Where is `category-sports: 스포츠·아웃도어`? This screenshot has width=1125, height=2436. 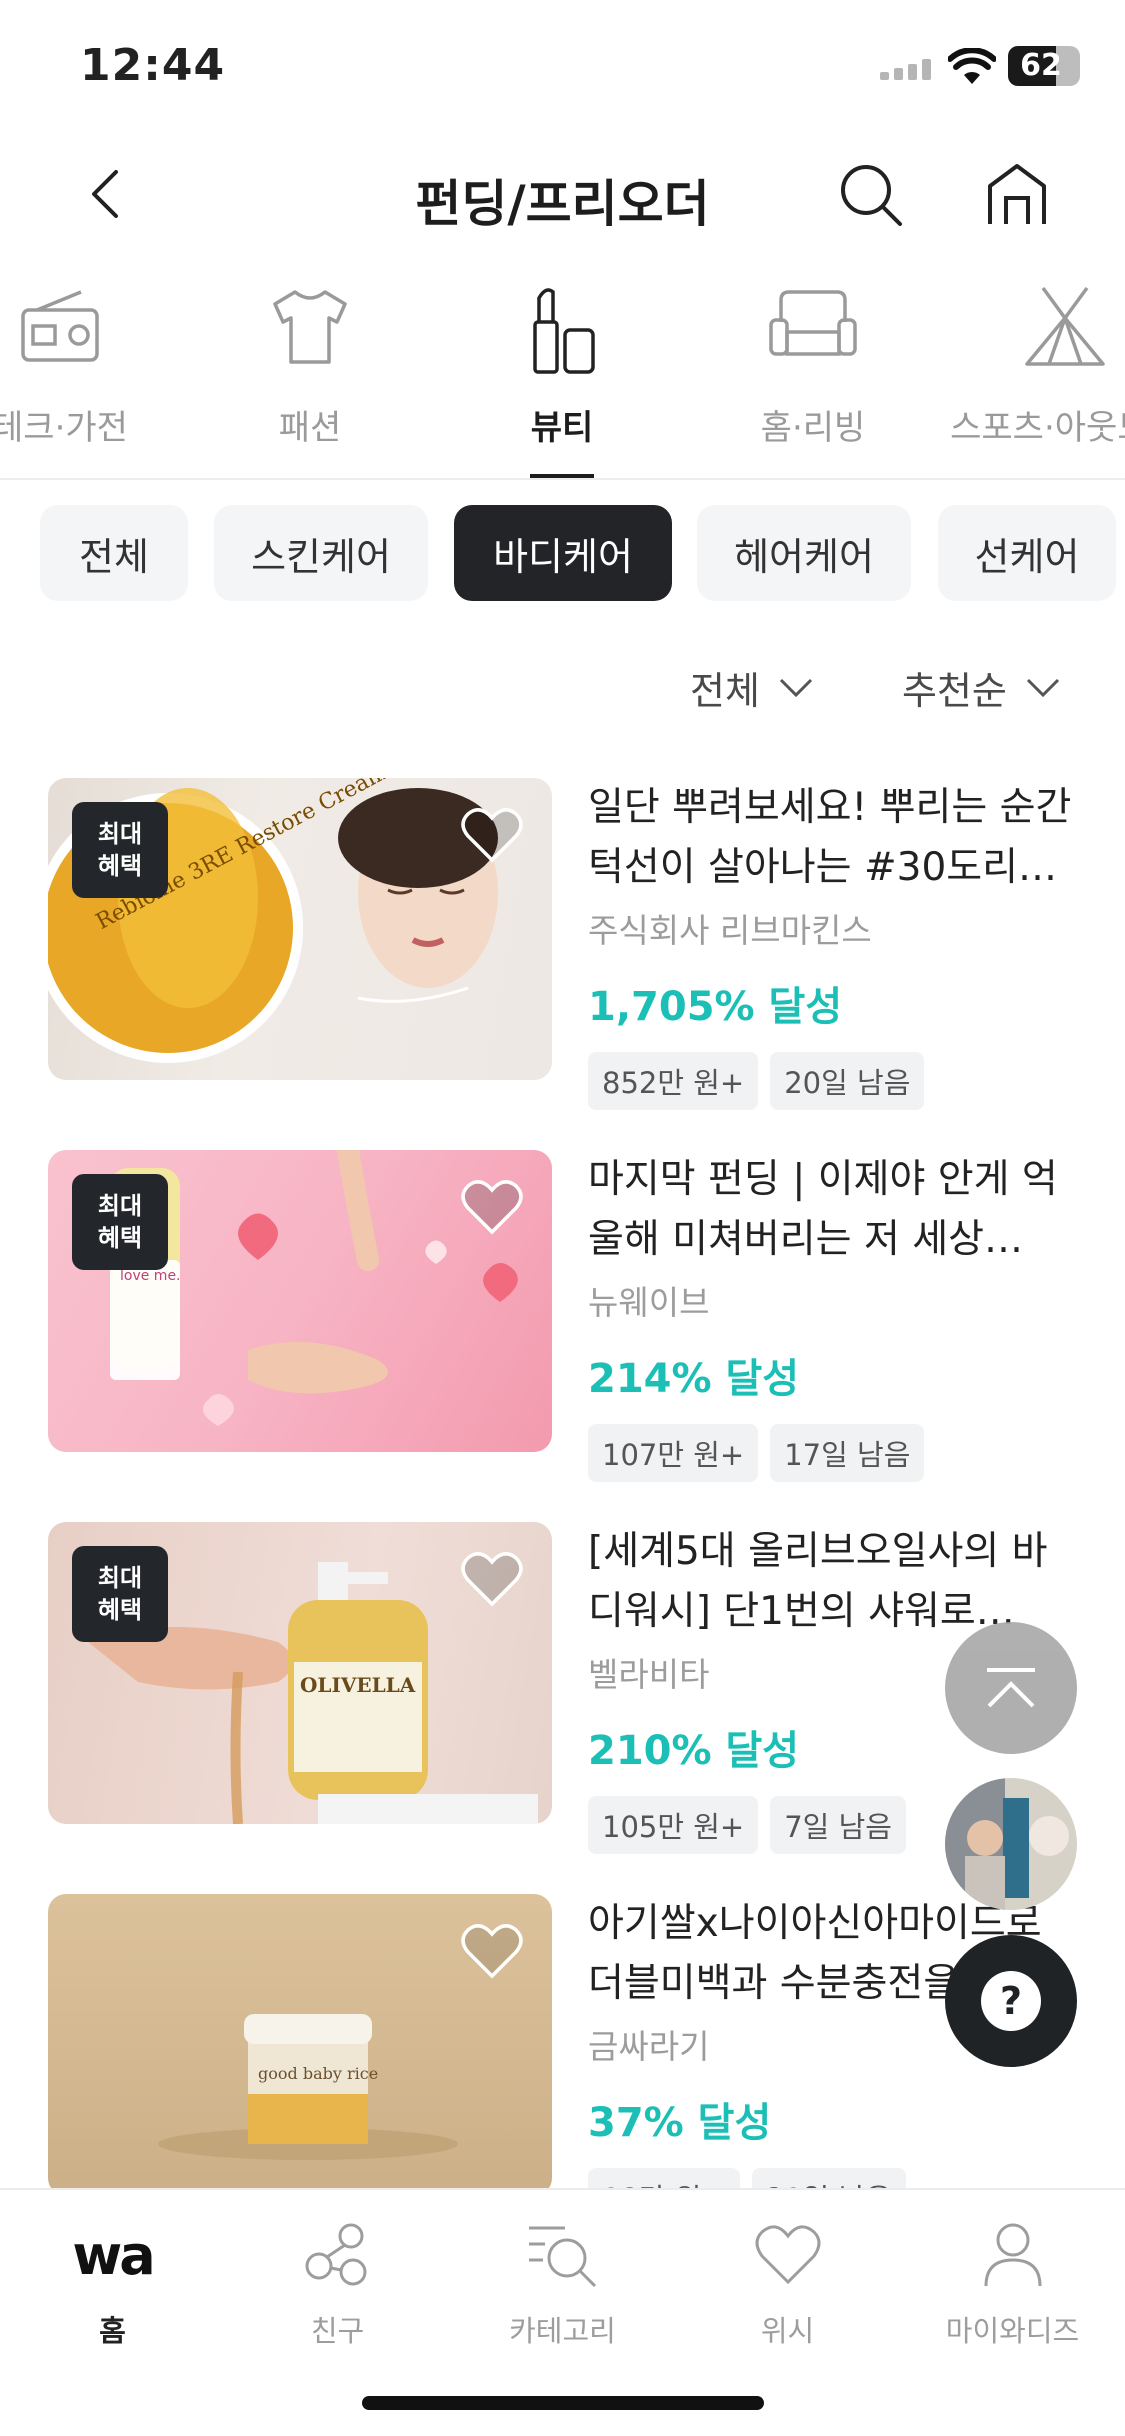
category-sports: 스포츠·아웃도어 is located at coordinates (1037, 374).